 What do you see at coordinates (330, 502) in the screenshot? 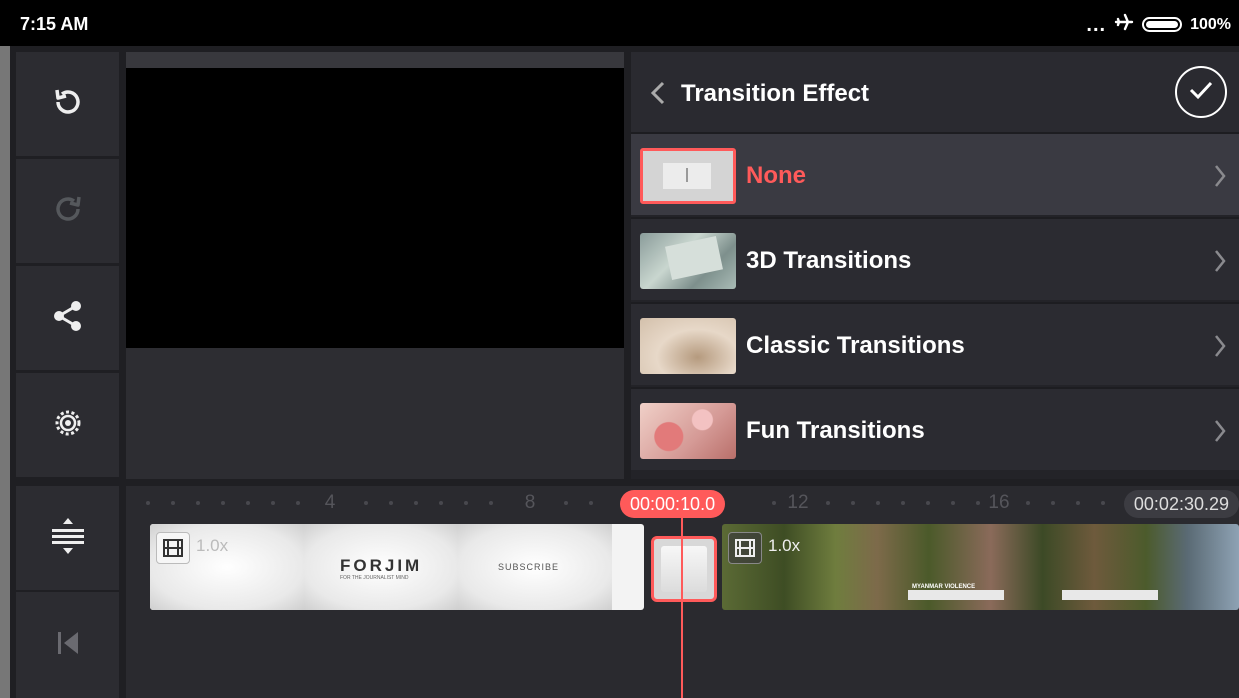
I see `ruler-number: 4` at bounding box center [330, 502].